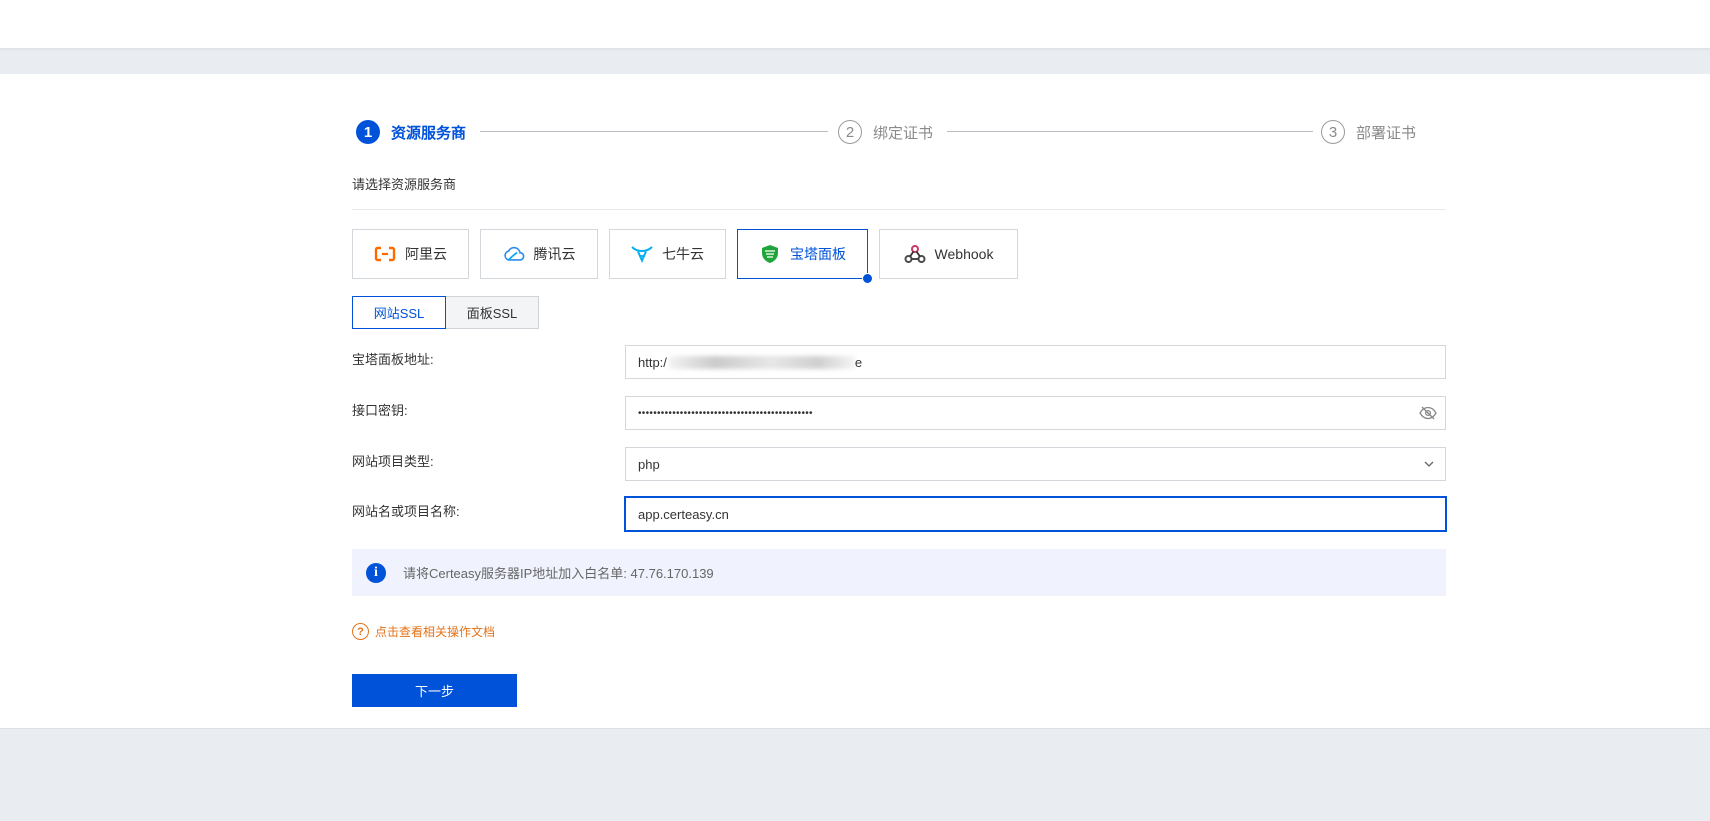  I want to click on panel-address-input: http:/ e, so click(1035, 362).